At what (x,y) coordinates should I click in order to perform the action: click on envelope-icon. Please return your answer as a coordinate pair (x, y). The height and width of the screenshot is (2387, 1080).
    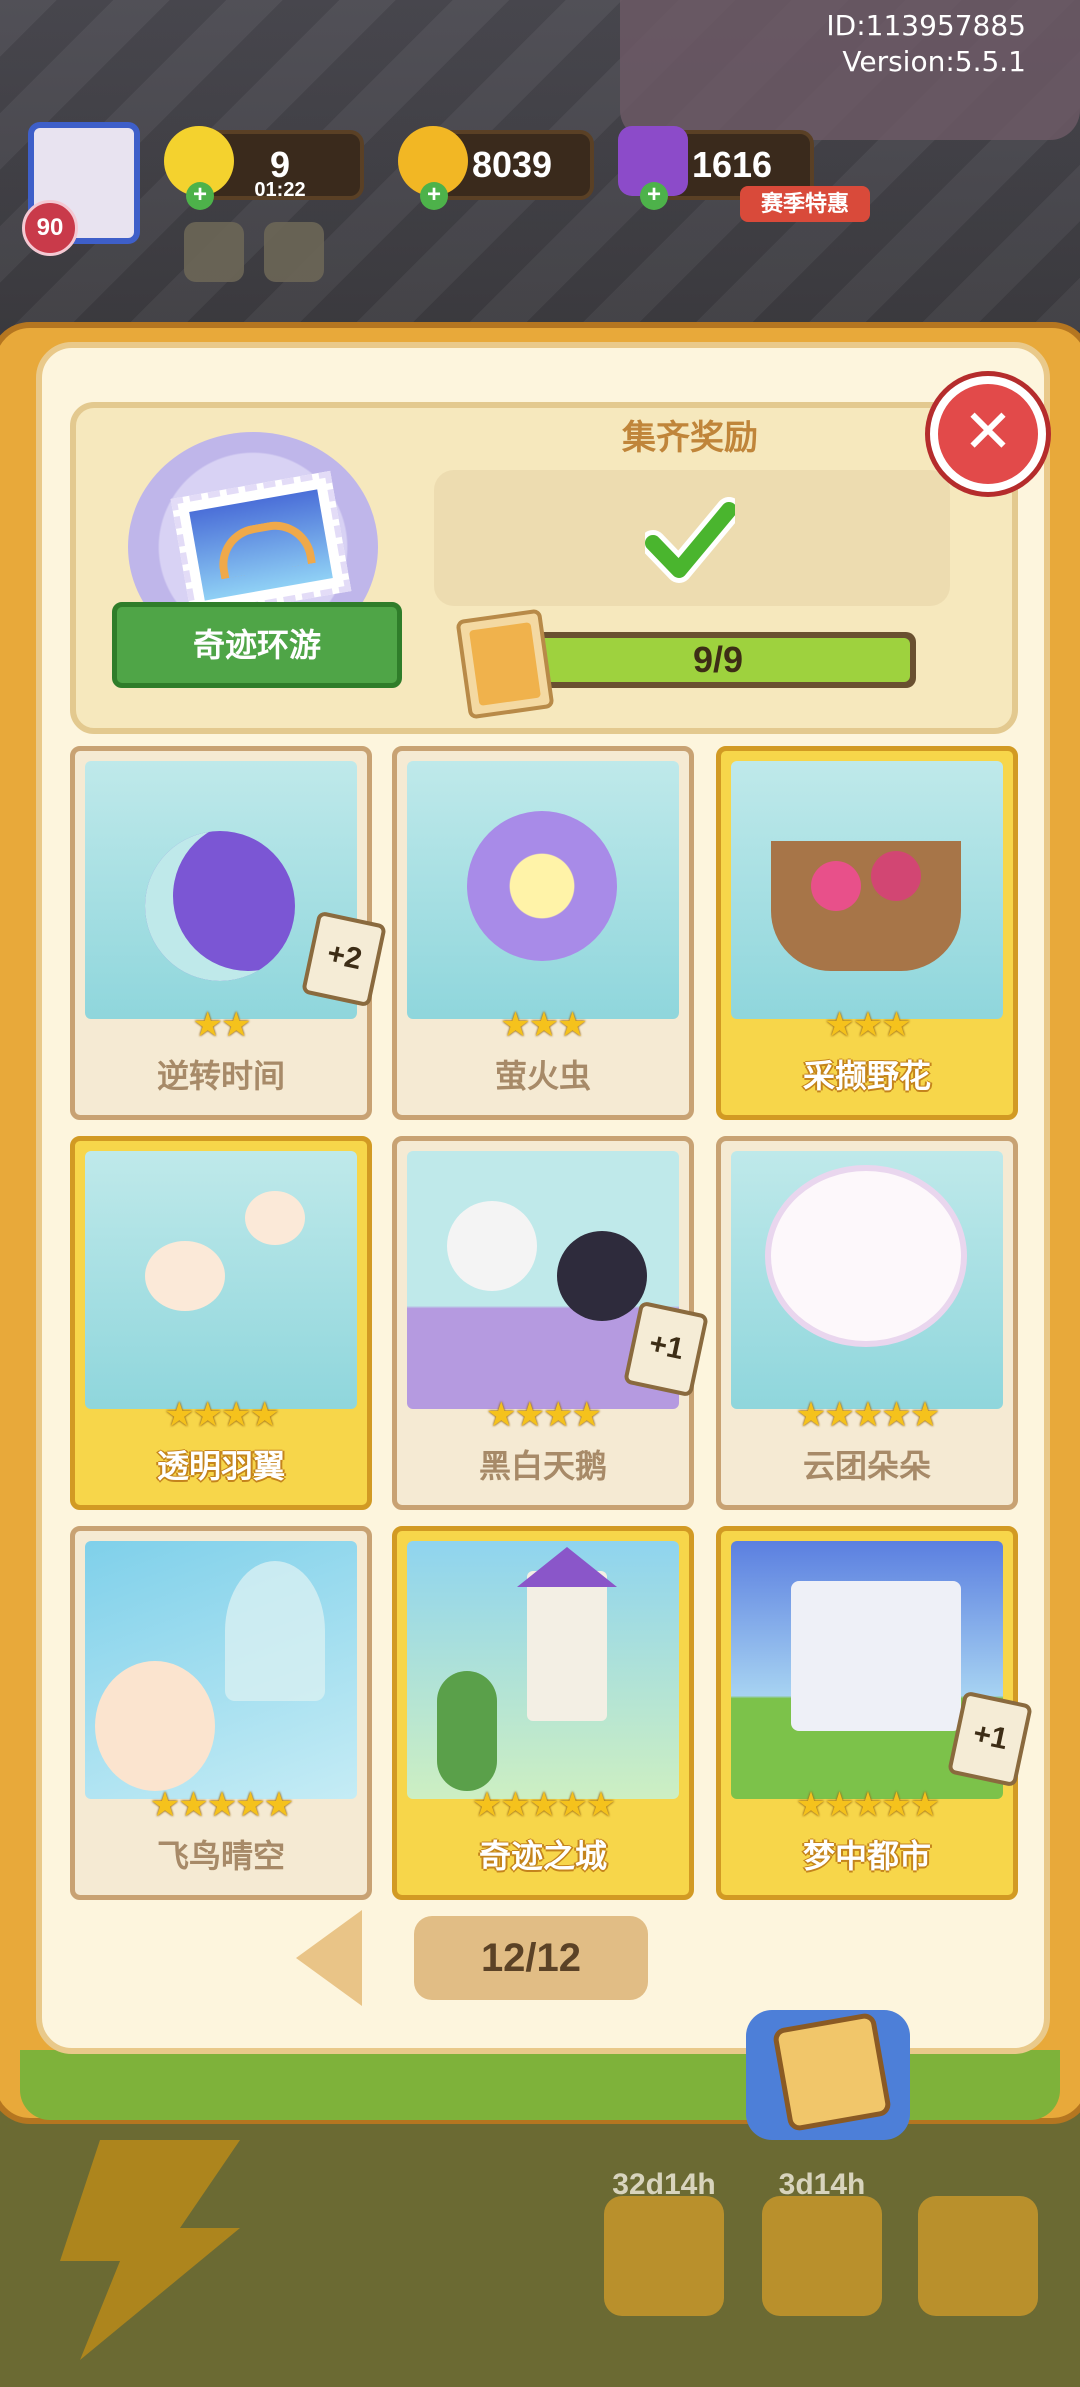
    Looking at the image, I should click on (832, 2072).